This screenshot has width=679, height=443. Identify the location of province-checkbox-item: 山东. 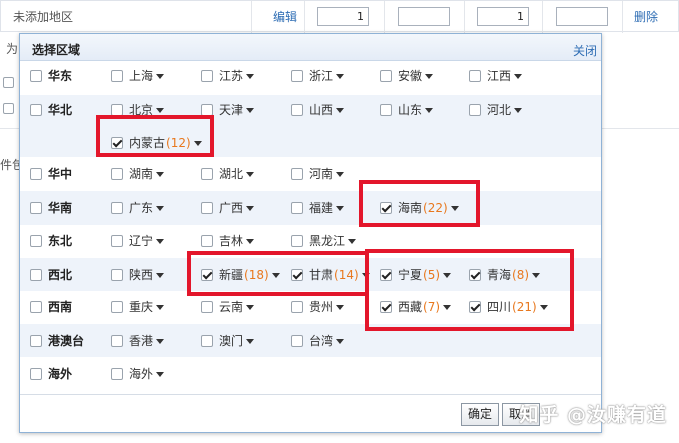
(407, 110).